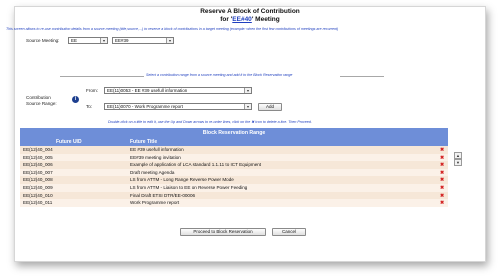  Describe the element at coordinates (88, 40) in the screenshot. I see `source-group-select: EE ▾` at that location.